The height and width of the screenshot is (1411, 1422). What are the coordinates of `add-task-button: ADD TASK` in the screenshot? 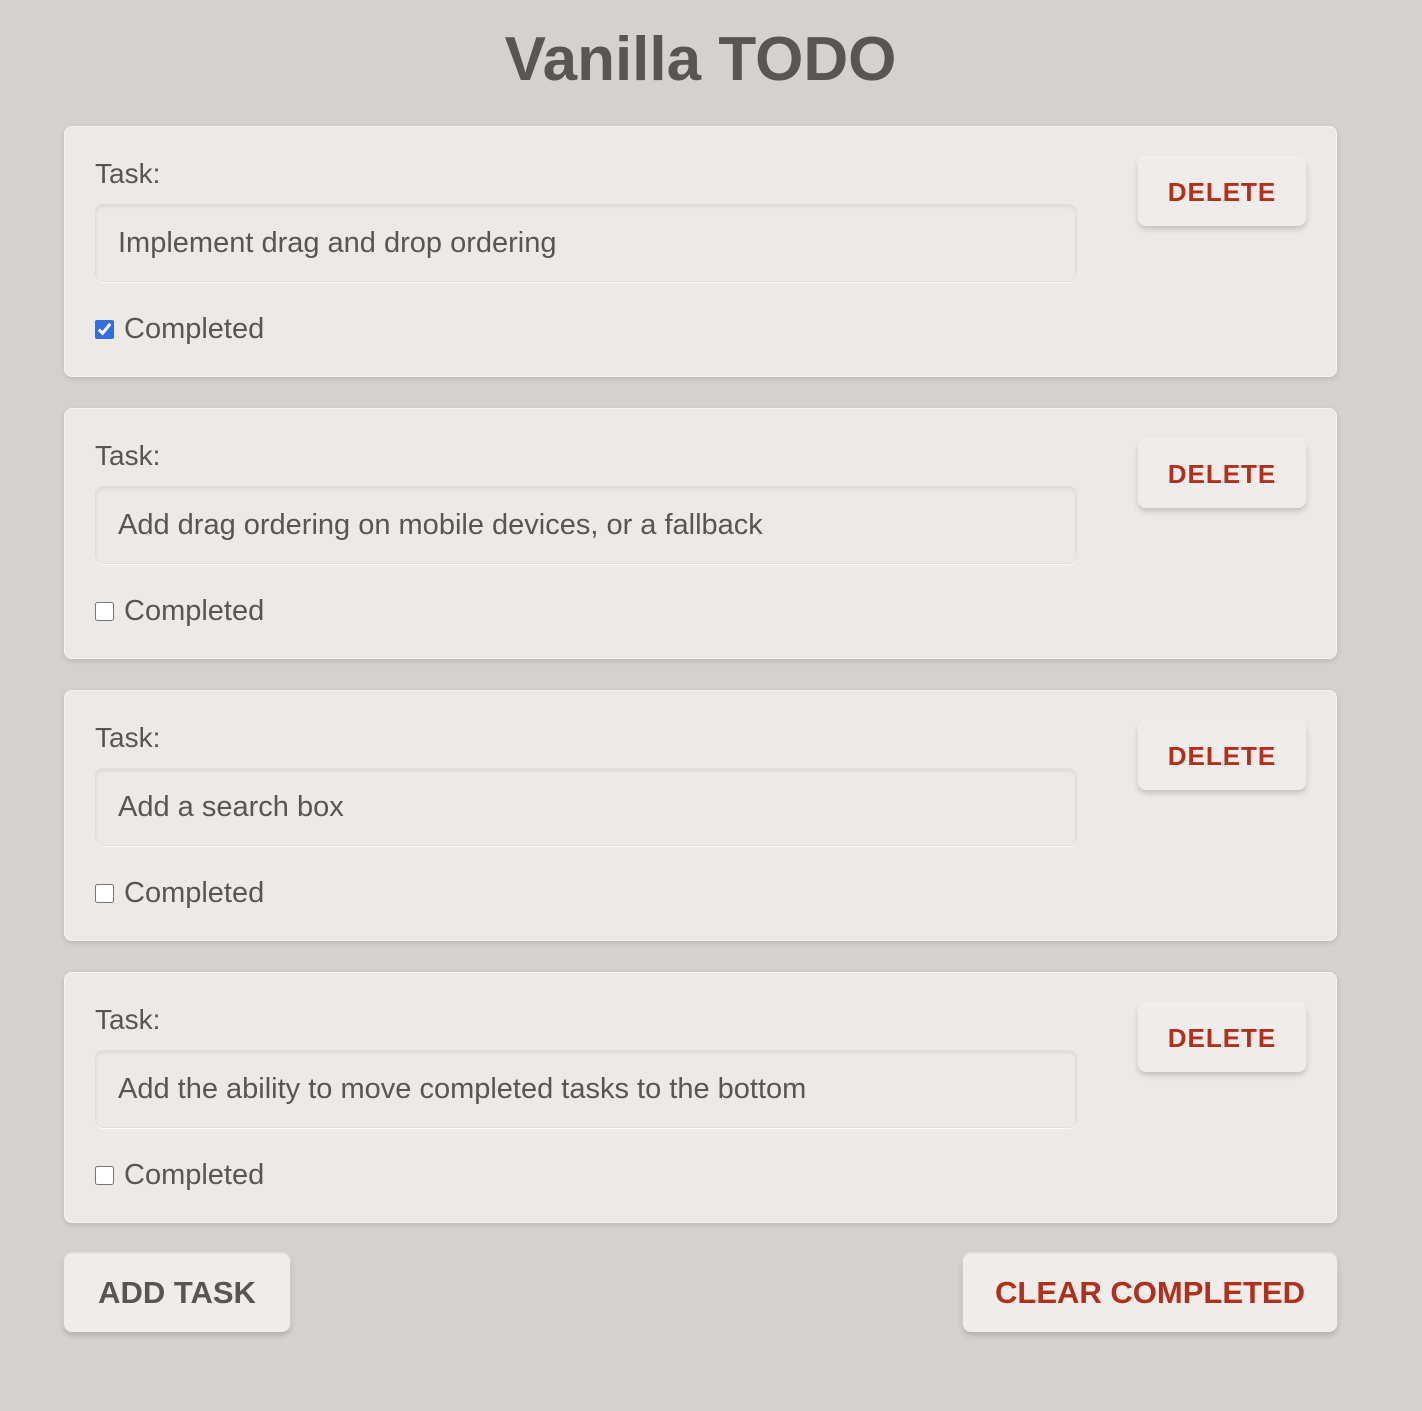 It's located at (177, 1293).